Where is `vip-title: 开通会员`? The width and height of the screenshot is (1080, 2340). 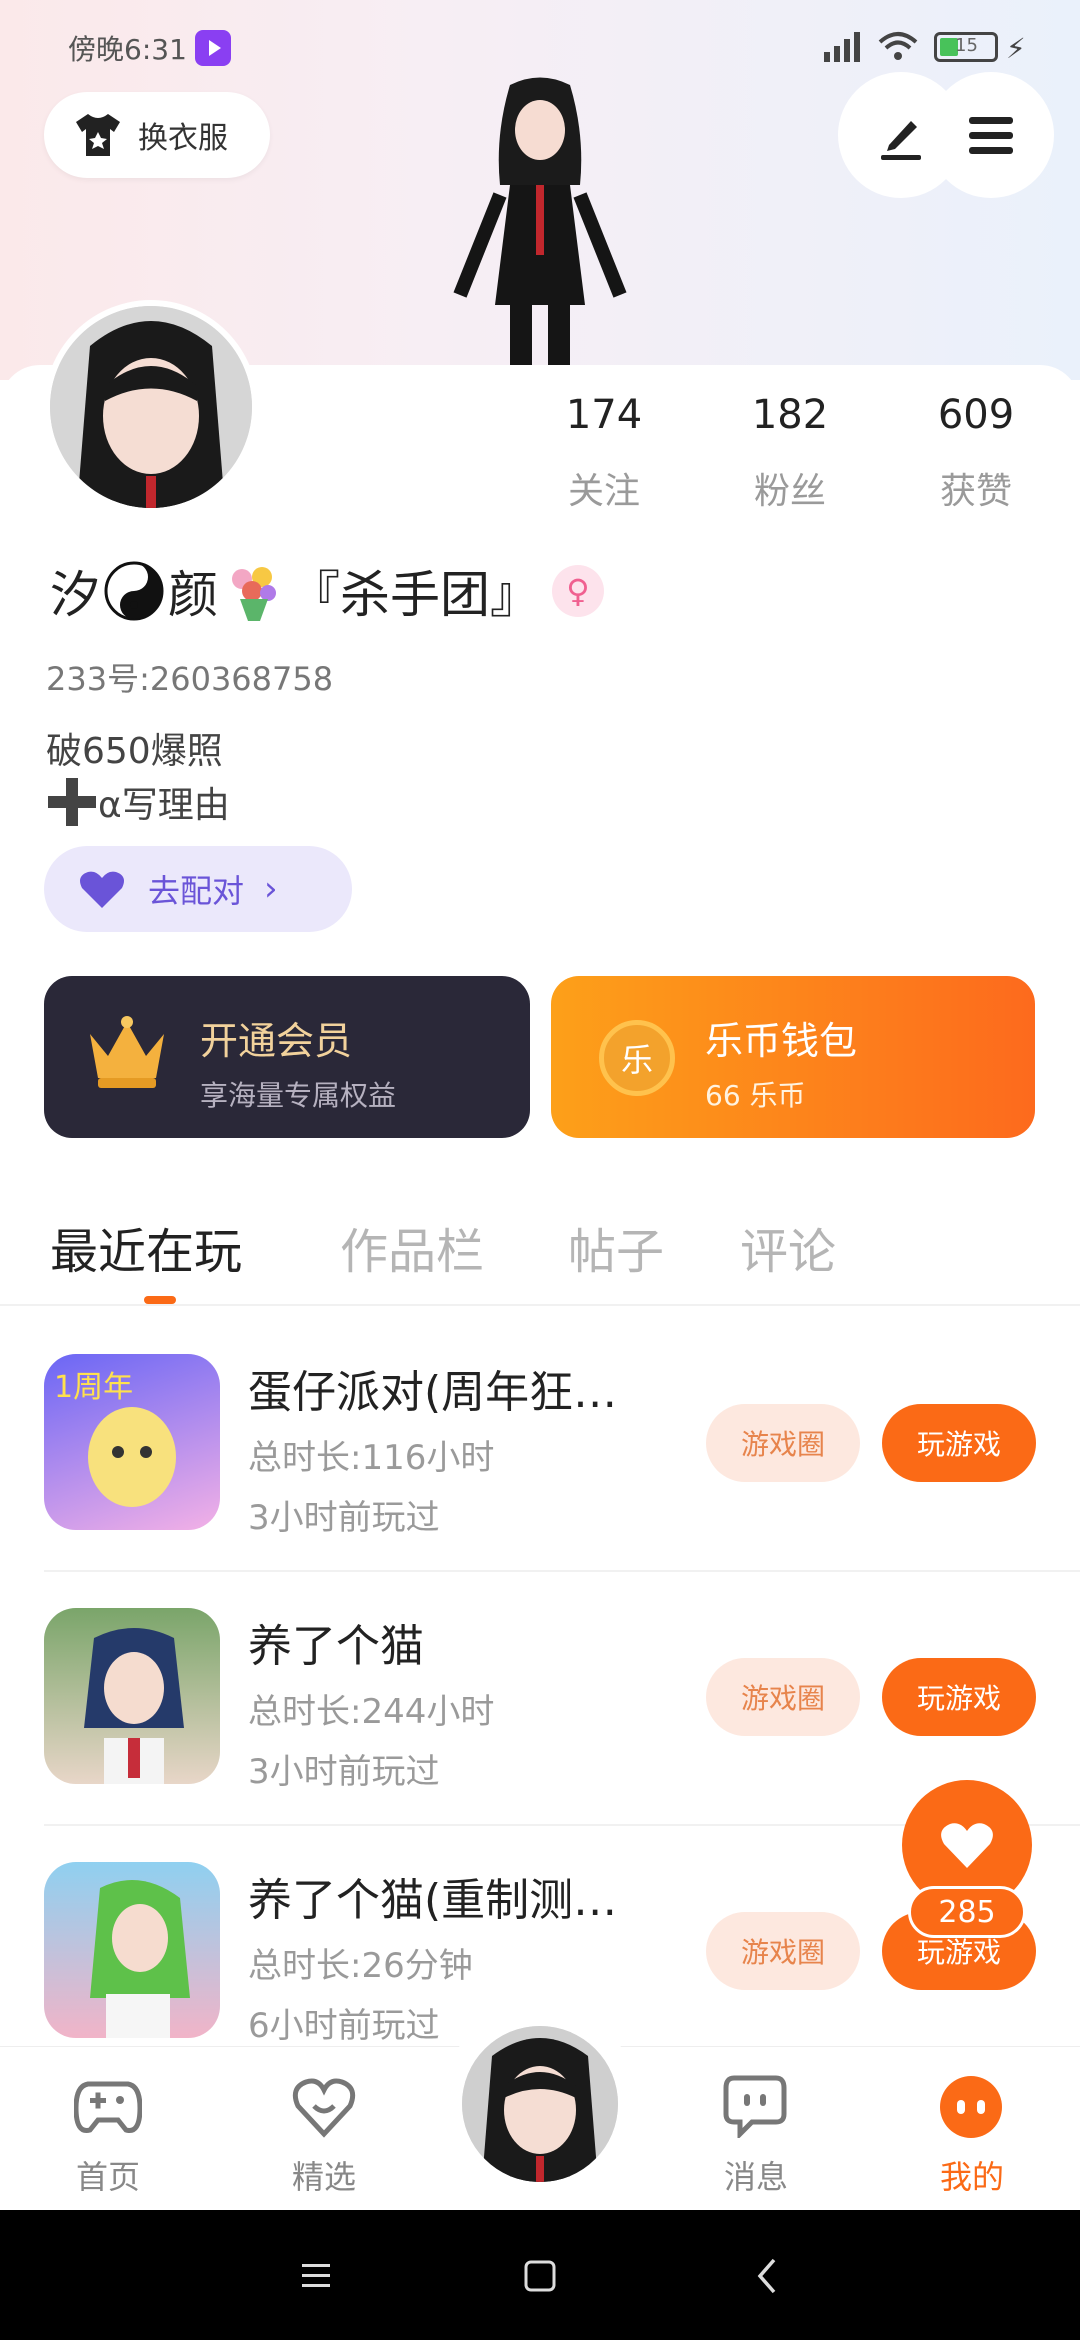 vip-title: 开通会员 is located at coordinates (276, 1041).